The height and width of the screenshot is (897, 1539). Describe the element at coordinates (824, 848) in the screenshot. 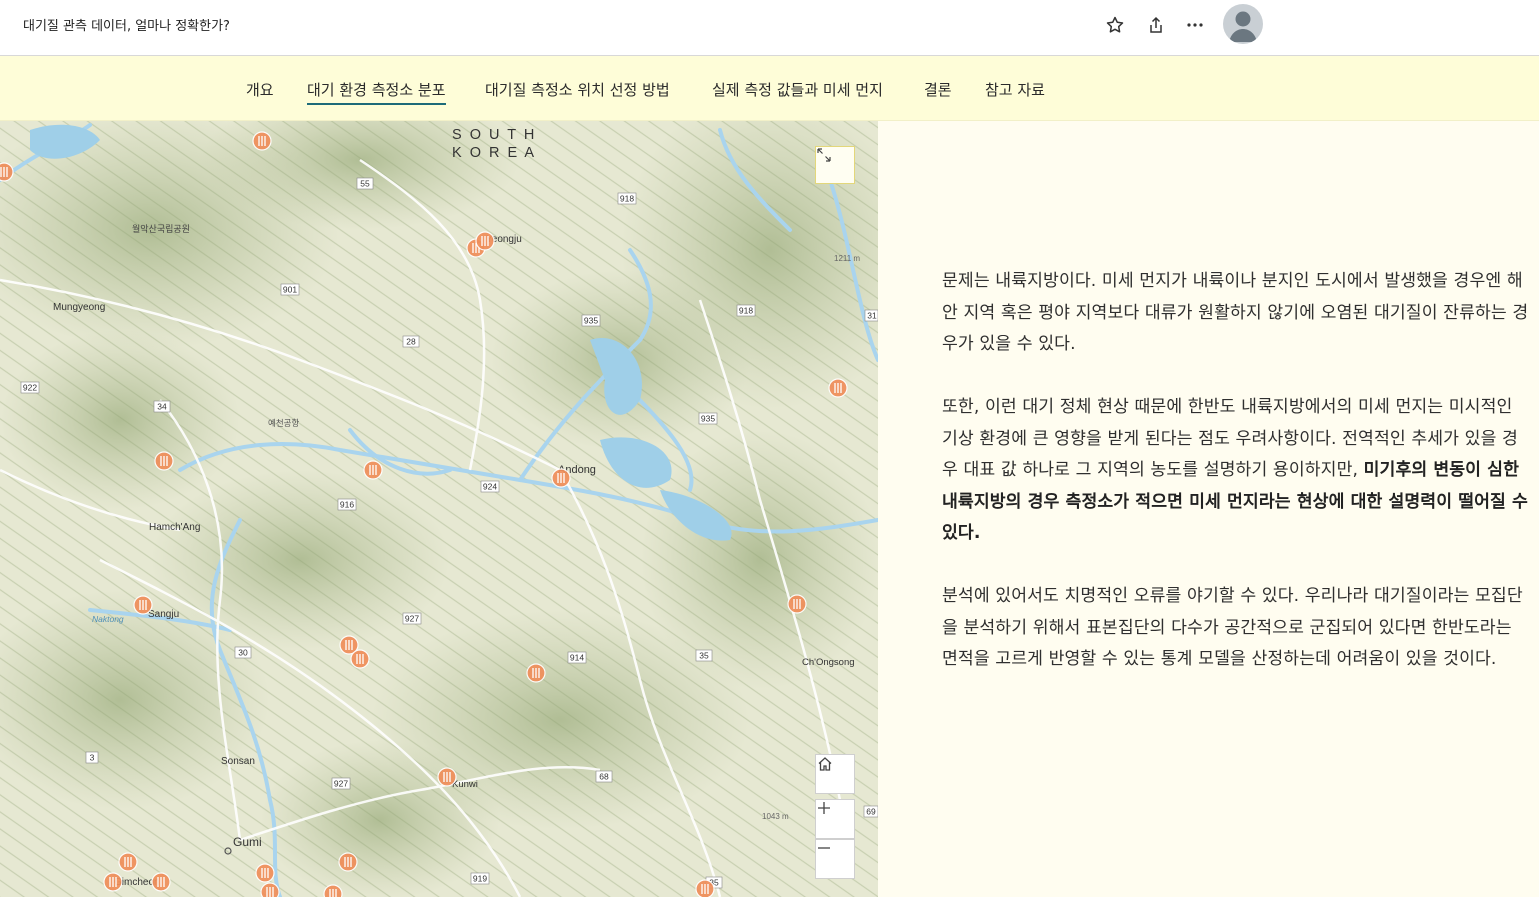

I see `minus-icon` at that location.